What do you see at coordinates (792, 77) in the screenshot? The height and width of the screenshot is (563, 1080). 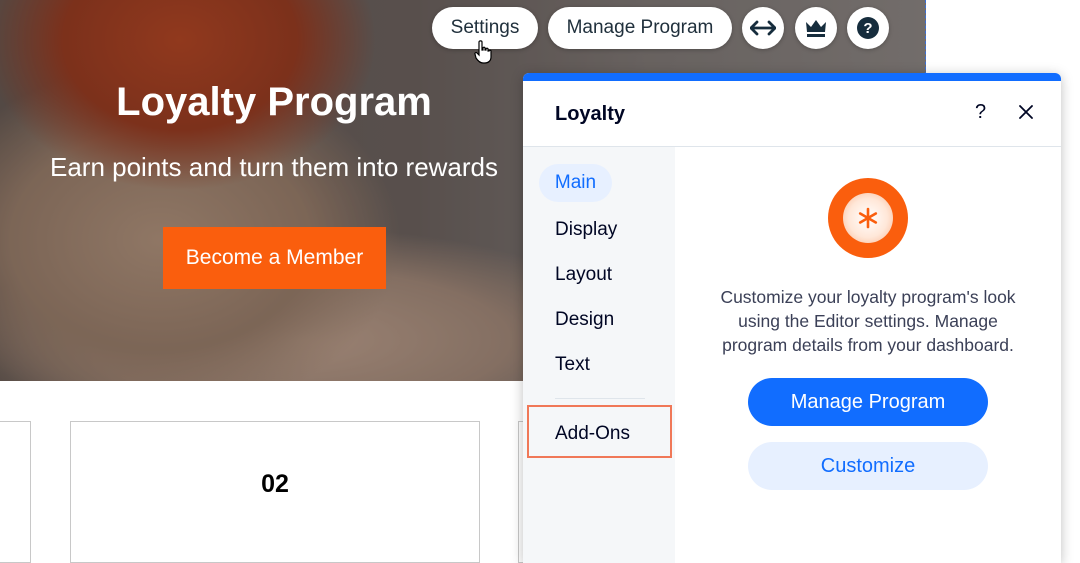 I see `panel-drag-bar` at bounding box center [792, 77].